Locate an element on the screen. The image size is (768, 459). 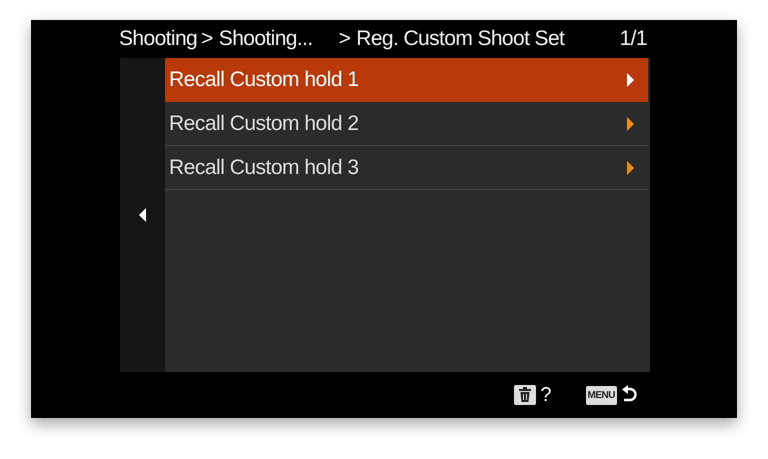
page-counter: 1/1 is located at coordinates (633, 39).